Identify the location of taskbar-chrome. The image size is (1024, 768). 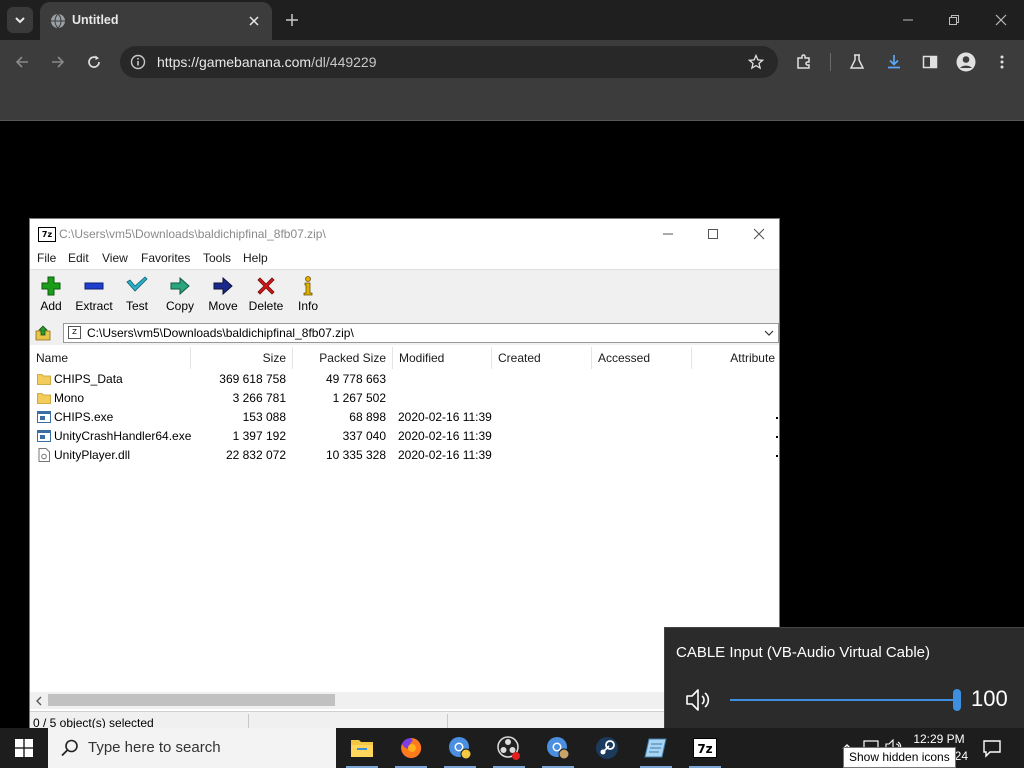
(460, 748).